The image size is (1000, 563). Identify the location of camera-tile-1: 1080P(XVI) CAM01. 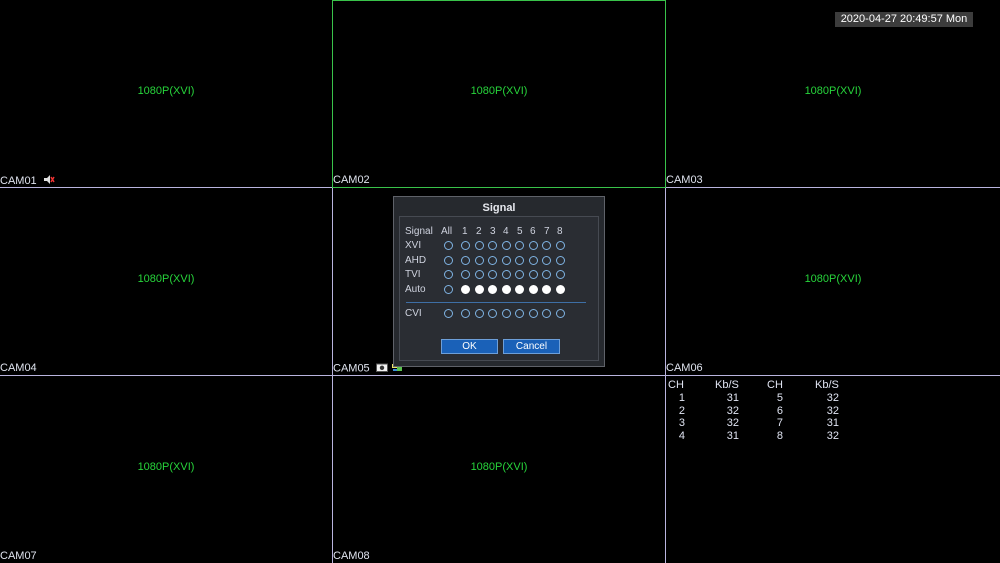
(166, 93).